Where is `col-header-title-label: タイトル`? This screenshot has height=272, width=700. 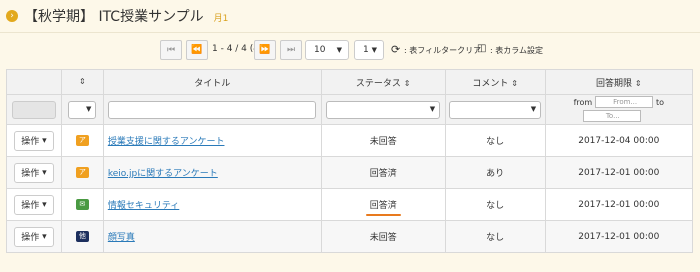
col-header-title-label: タイトル is located at coordinates (212, 83).